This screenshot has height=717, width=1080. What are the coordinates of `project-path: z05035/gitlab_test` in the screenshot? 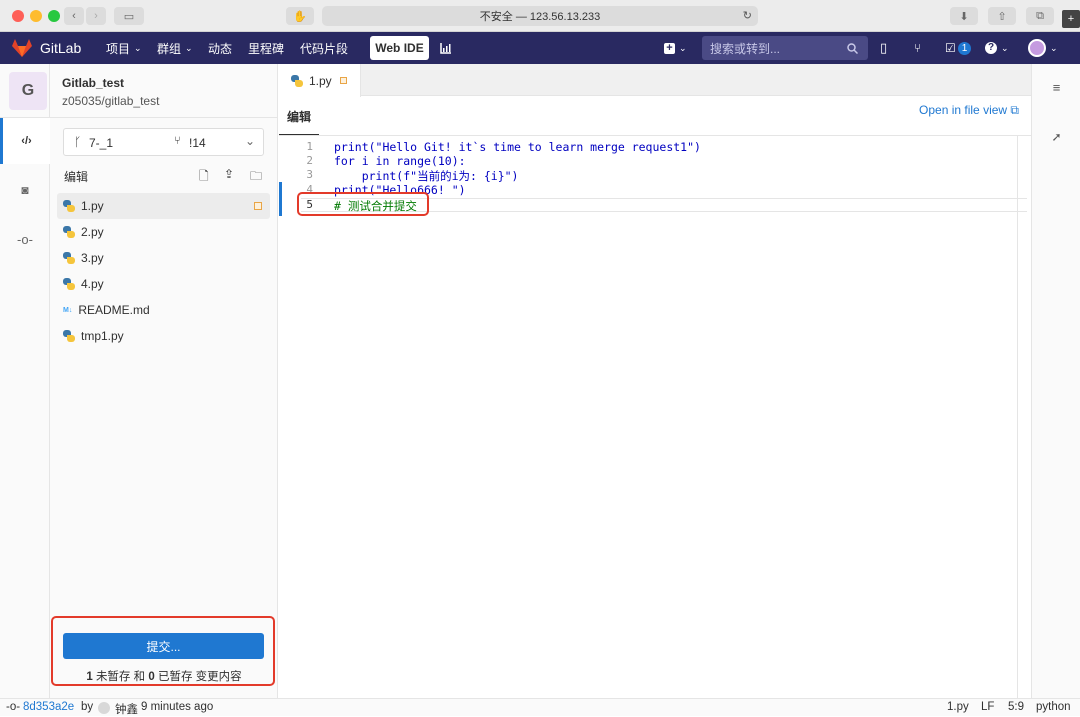 It's located at (111, 101).